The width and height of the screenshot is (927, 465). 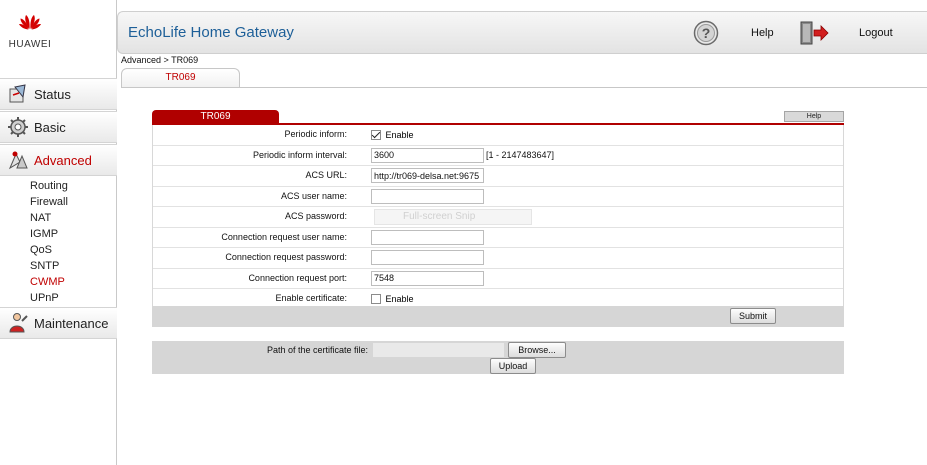 What do you see at coordinates (71, 323) in the screenshot?
I see `nav-maintenance-label: Maintenance` at bounding box center [71, 323].